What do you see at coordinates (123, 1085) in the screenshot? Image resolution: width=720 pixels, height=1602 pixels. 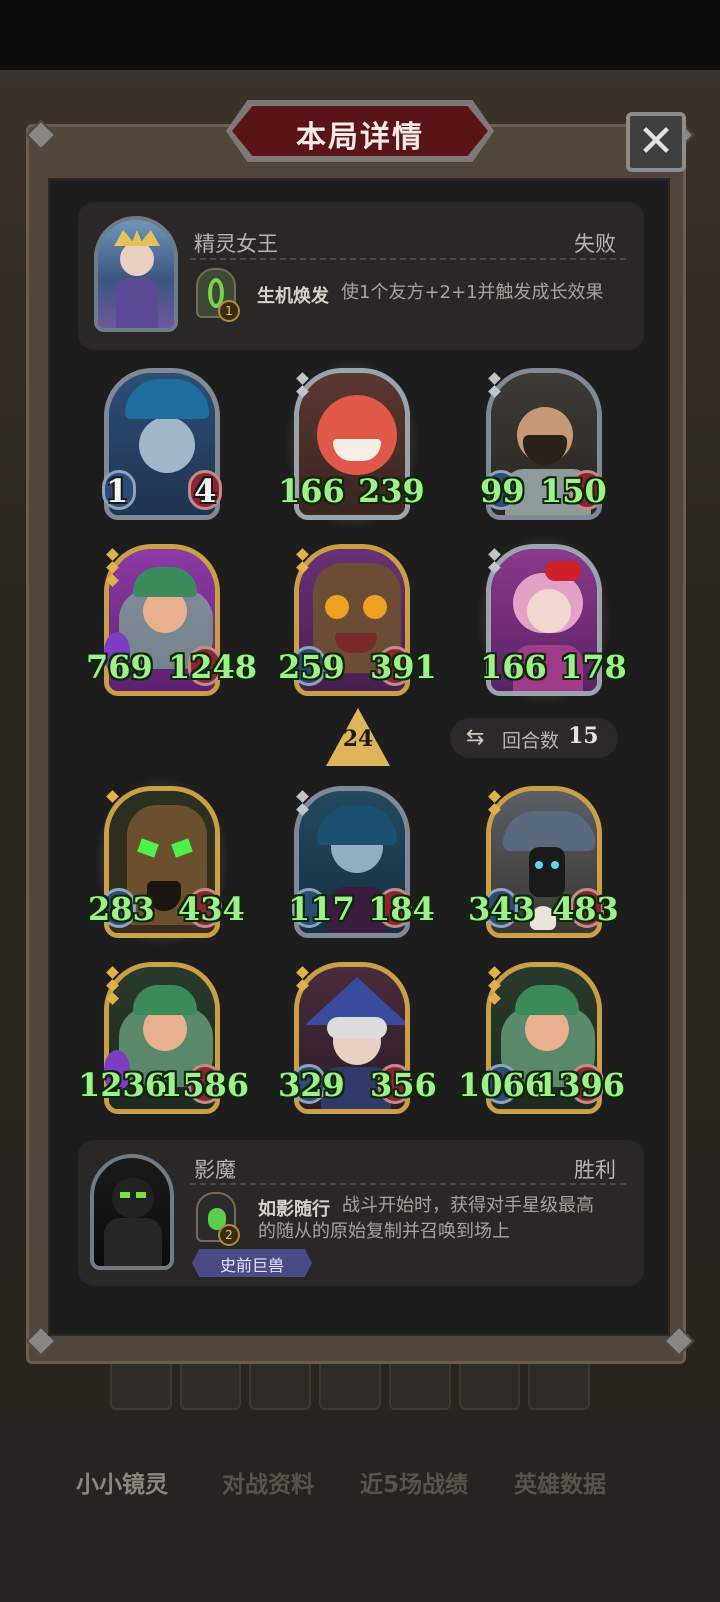 I see `minion-attack: 1236` at bounding box center [123, 1085].